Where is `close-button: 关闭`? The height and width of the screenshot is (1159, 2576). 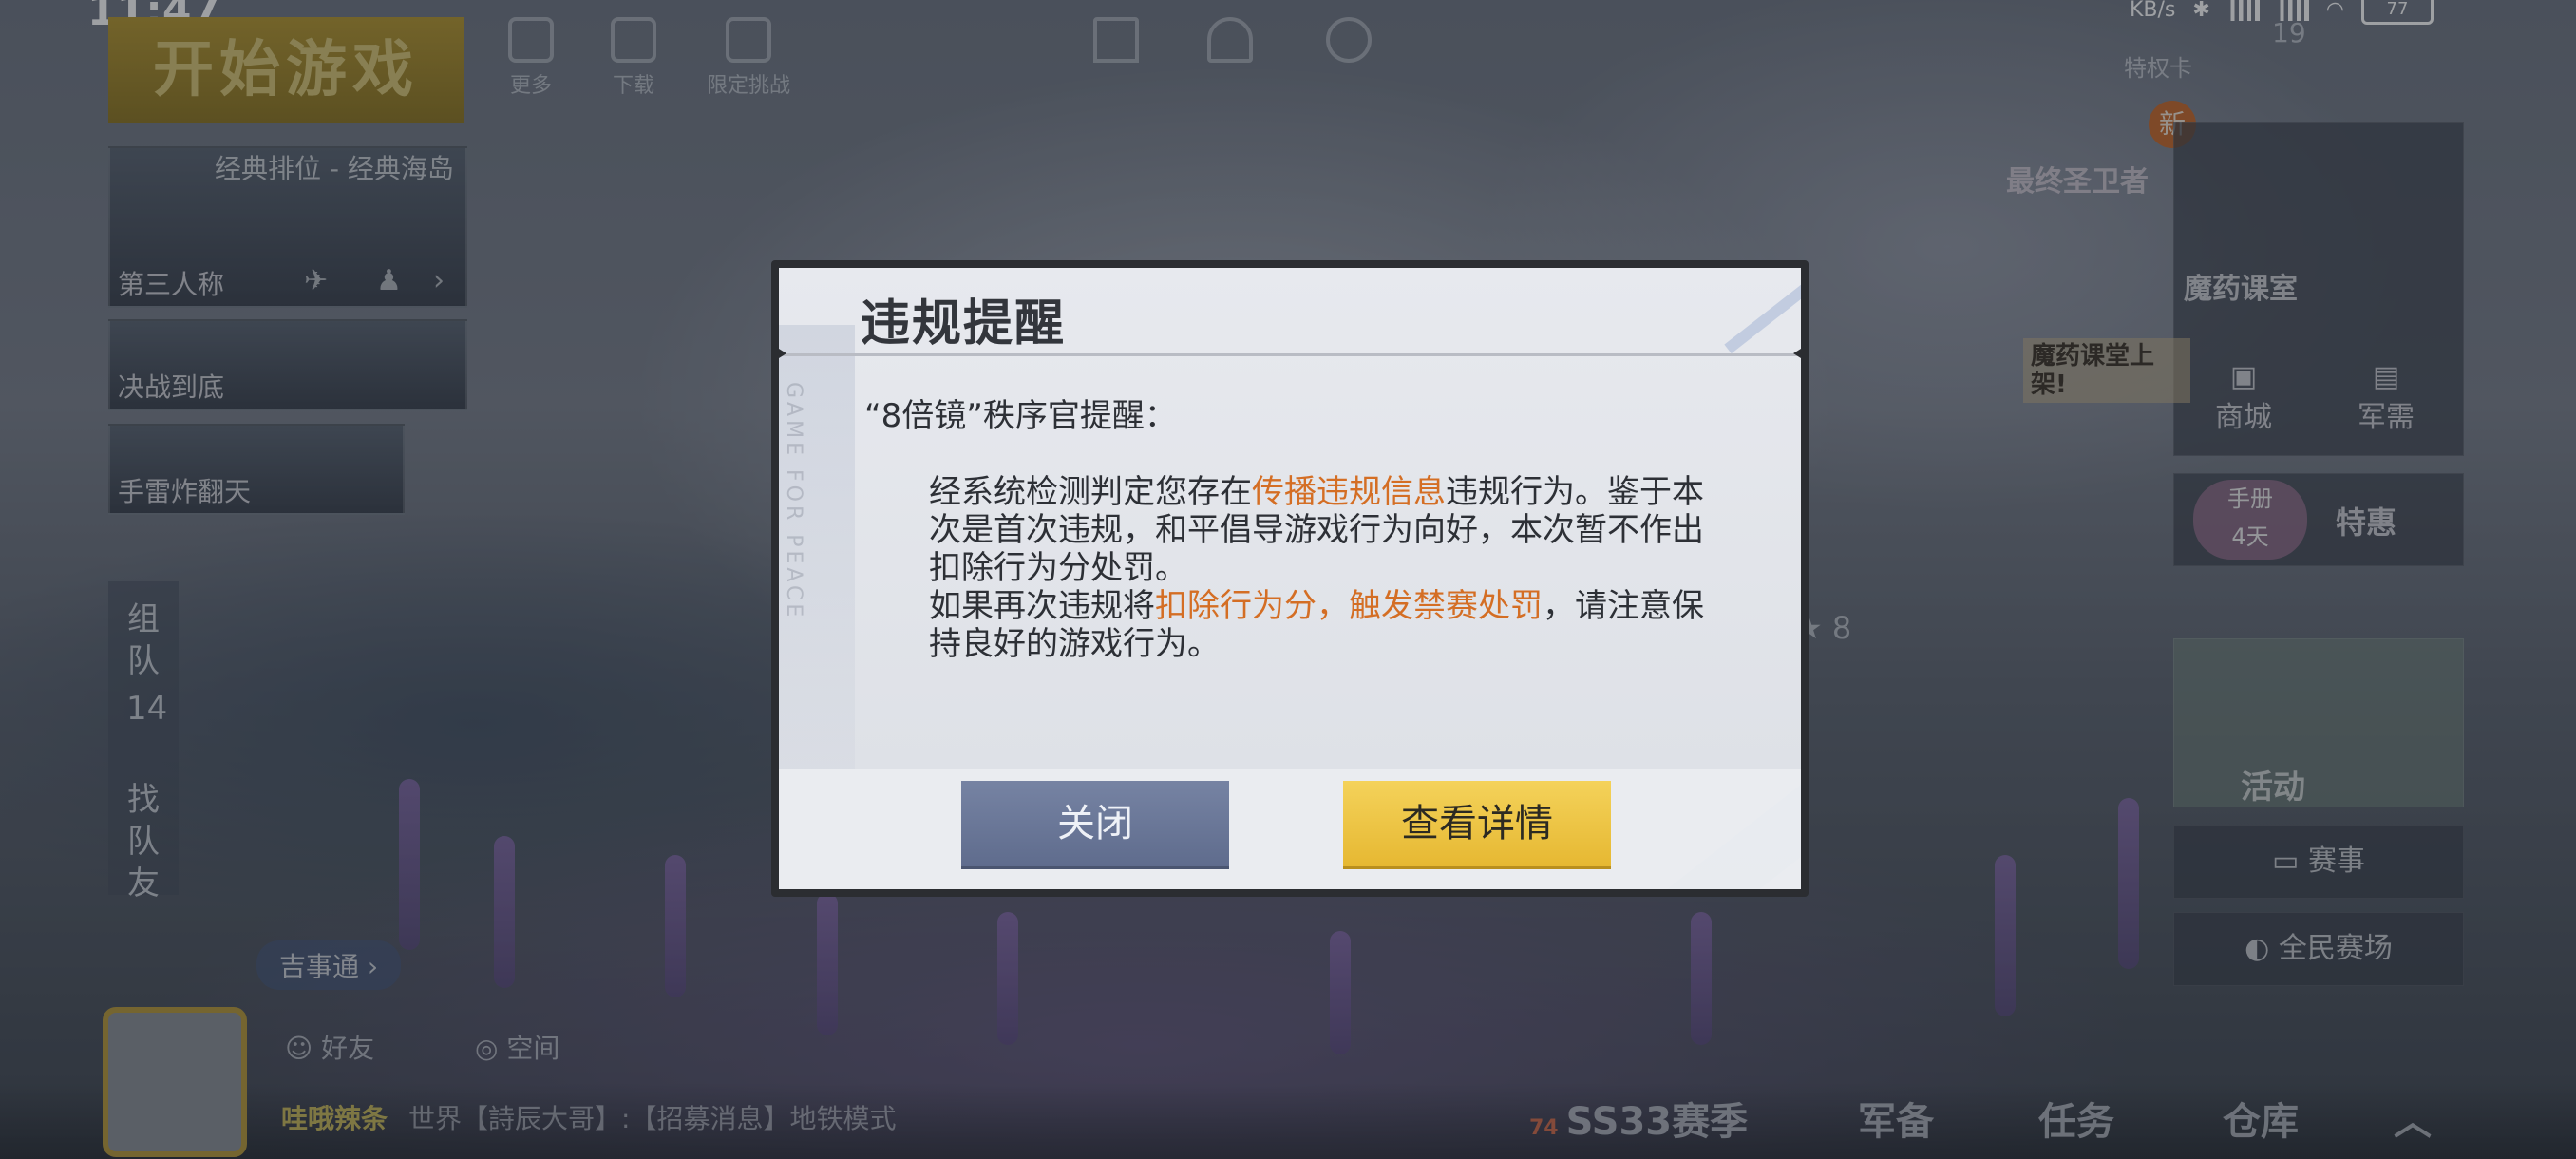 close-button: 关闭 is located at coordinates (1095, 823).